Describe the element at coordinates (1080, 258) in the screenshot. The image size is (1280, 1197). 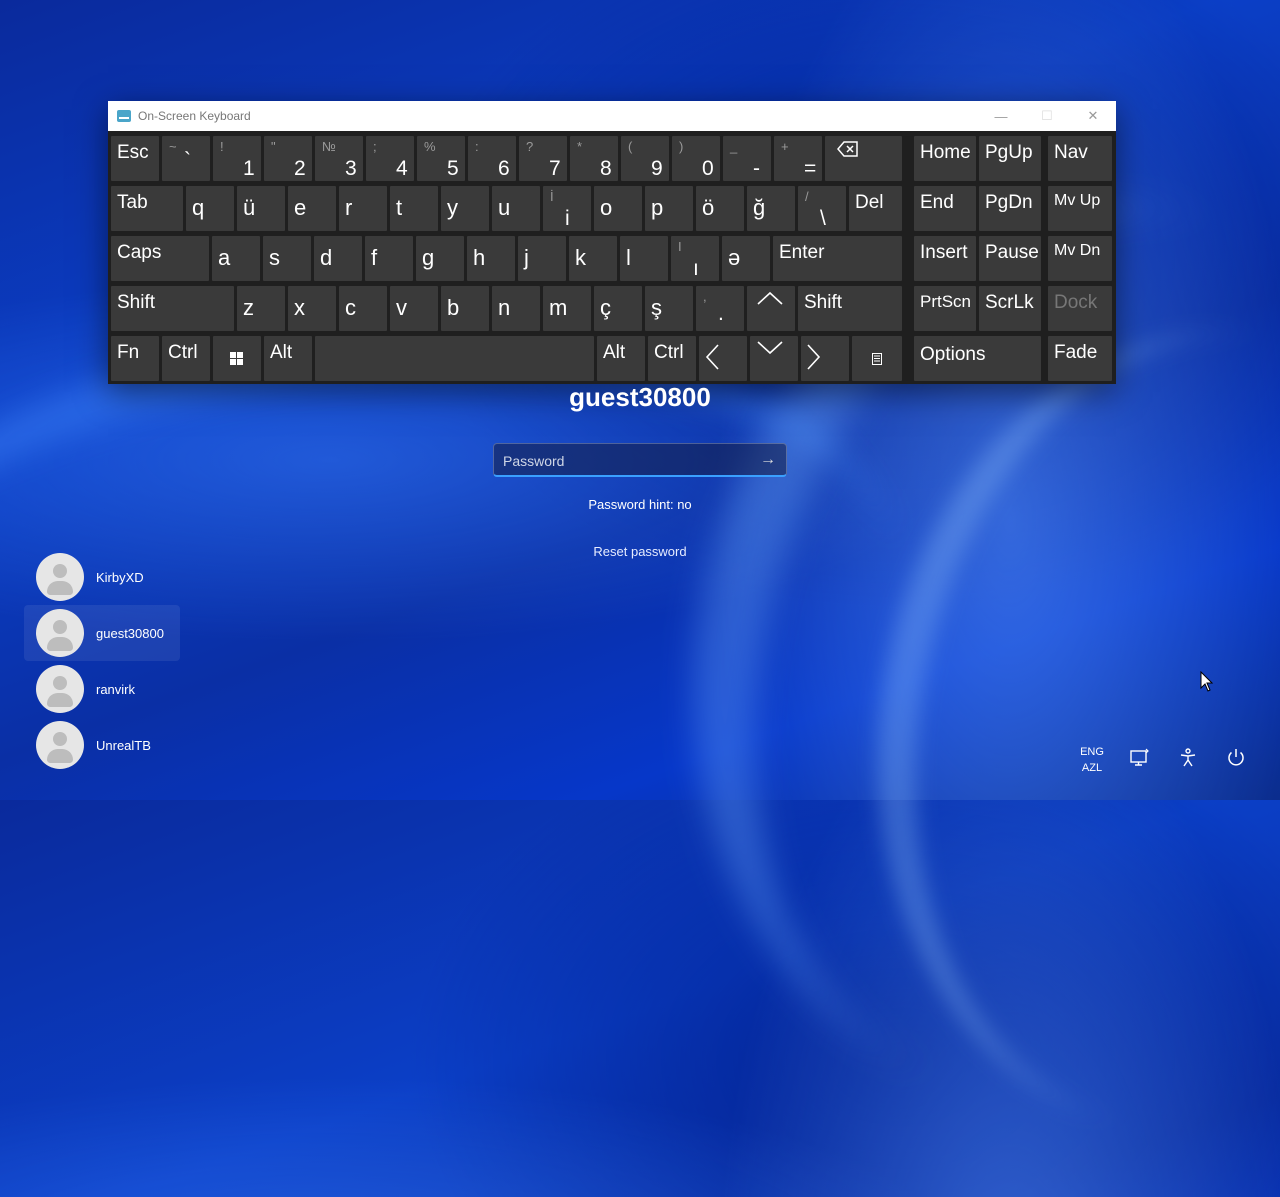
I see `key-move-down: Mv Dn` at that location.